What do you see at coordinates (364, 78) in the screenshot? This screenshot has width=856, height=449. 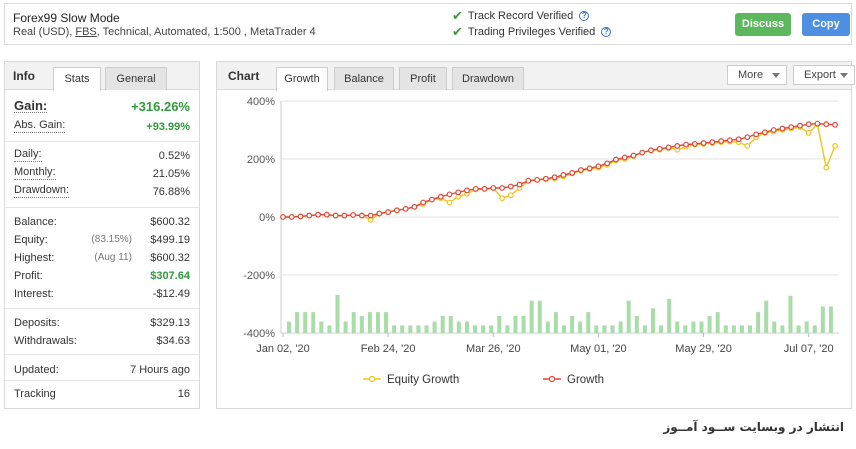 I see `tab-balance: Balance` at bounding box center [364, 78].